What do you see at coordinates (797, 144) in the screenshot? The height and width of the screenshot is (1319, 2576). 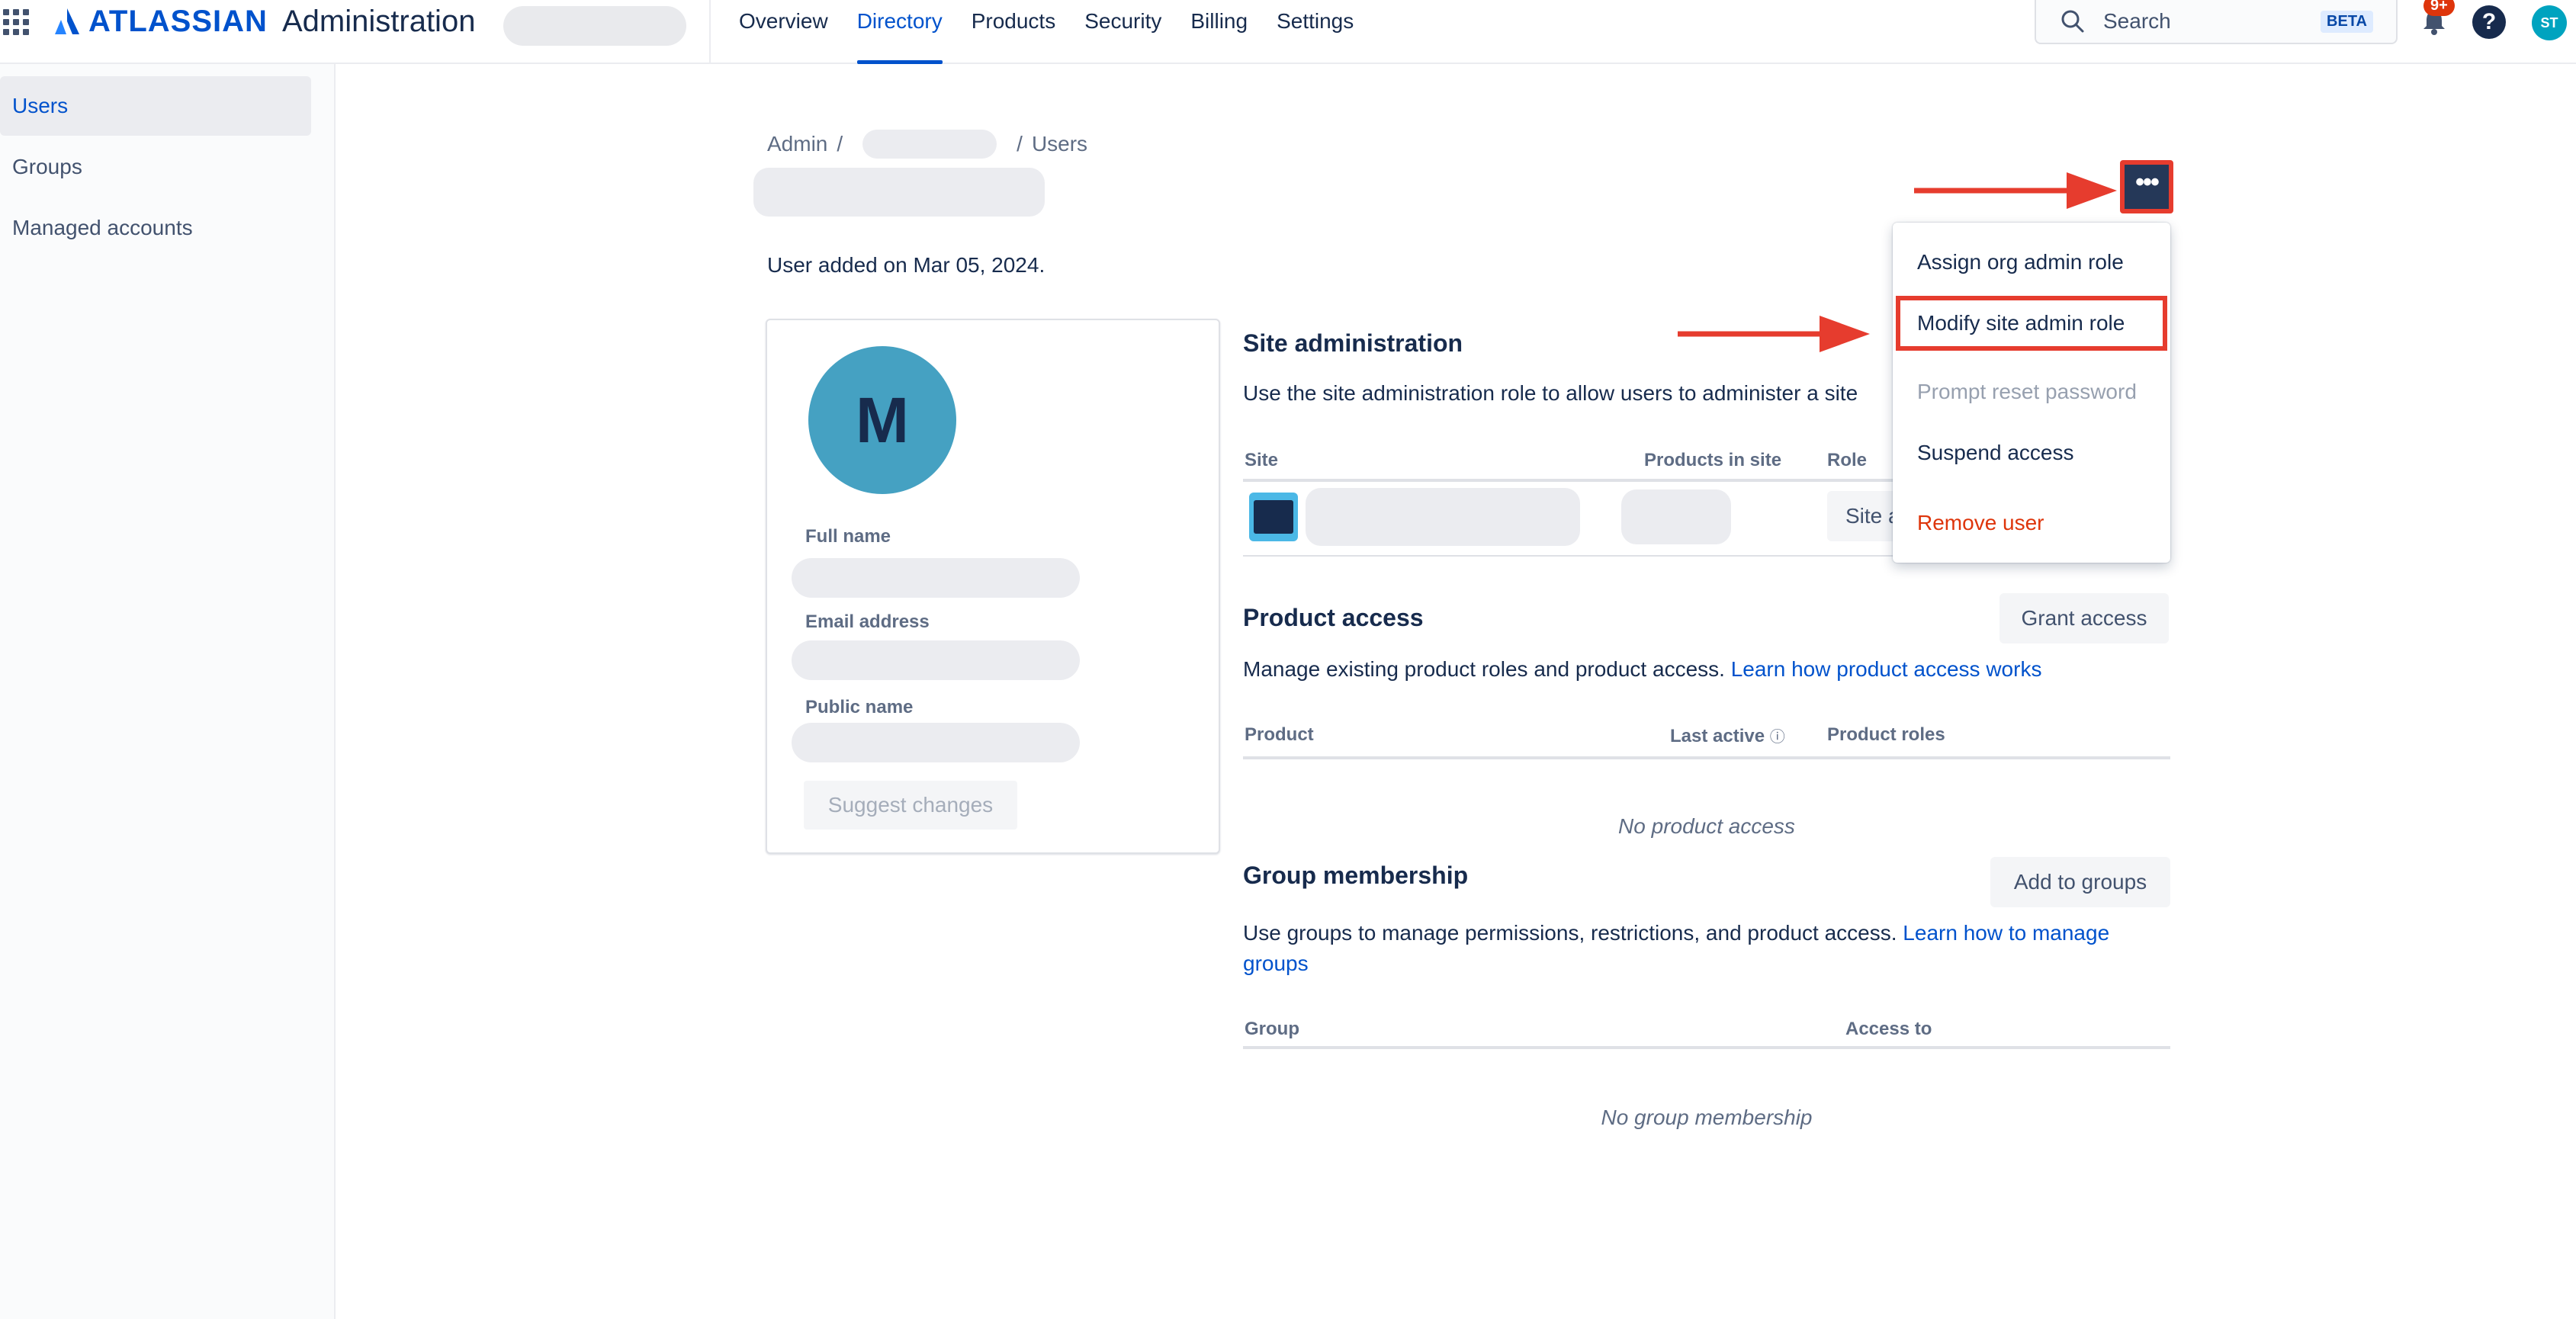 I see `breadcrumb-admin: Admin` at bounding box center [797, 144].